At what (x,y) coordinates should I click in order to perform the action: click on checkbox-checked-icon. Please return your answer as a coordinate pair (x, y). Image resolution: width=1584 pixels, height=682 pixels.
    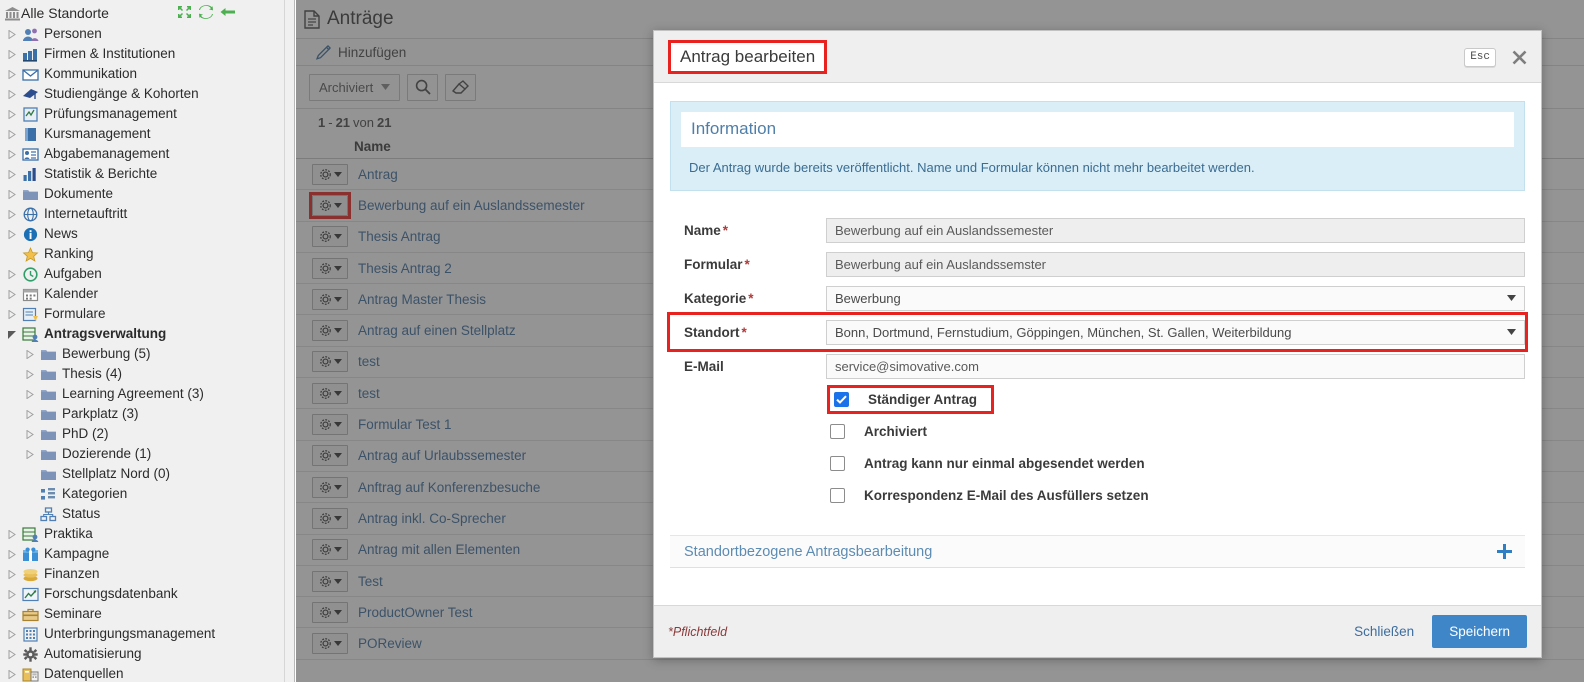
    Looking at the image, I should click on (841, 399).